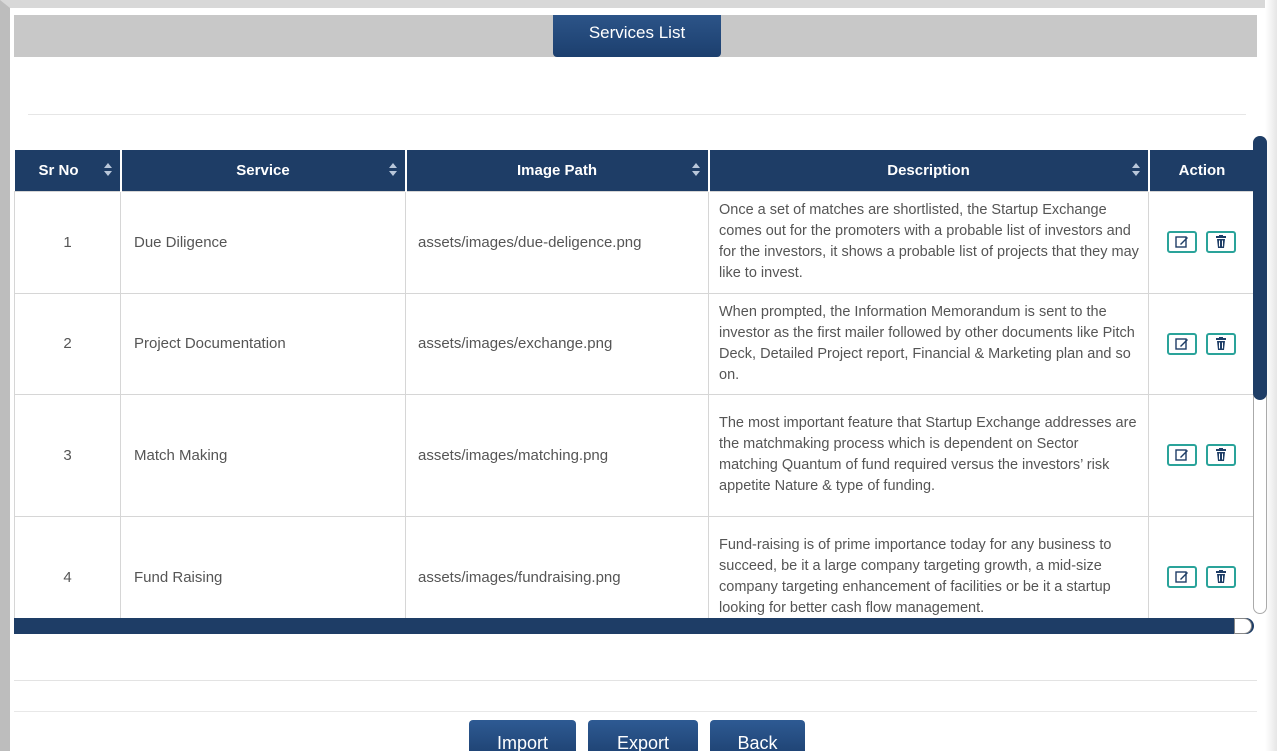  Describe the element at coordinates (263, 343) in the screenshot. I see `cell-service: Project Documentation` at that location.